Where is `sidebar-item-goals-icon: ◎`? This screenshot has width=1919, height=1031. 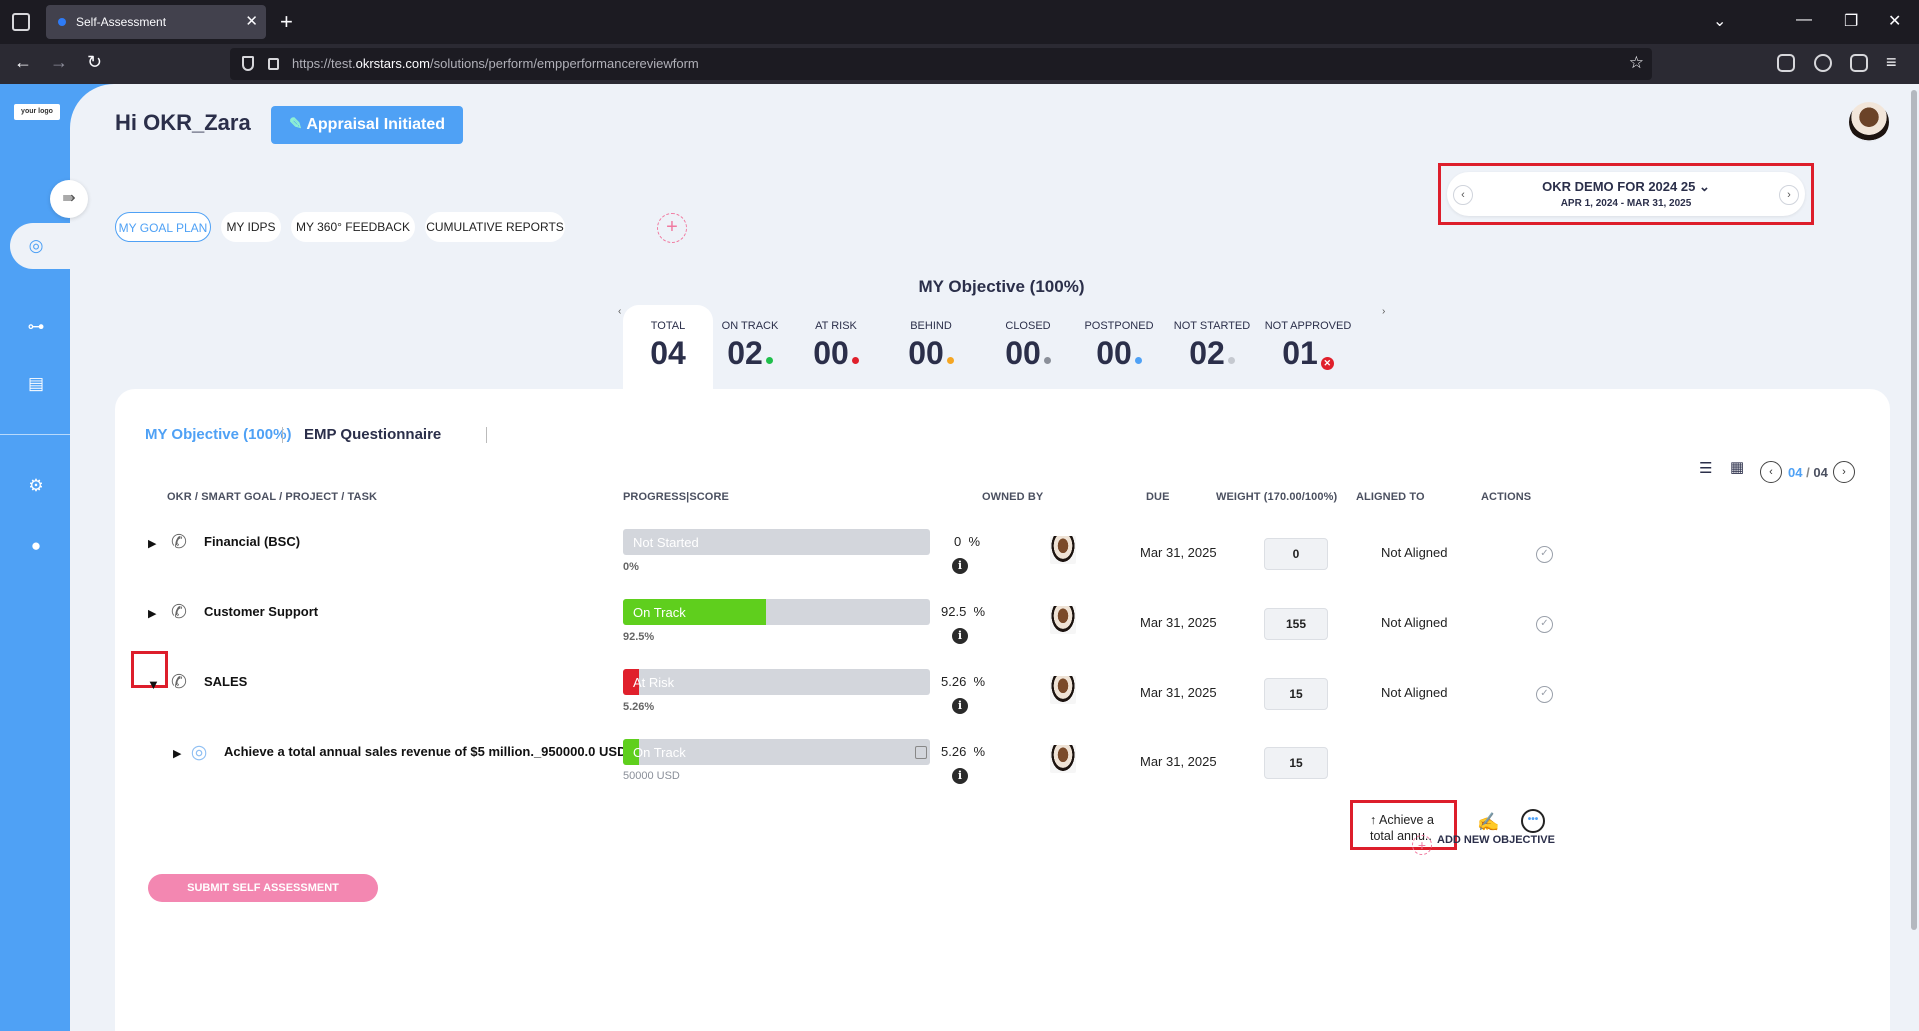 sidebar-item-goals-icon: ◎ is located at coordinates (36, 246).